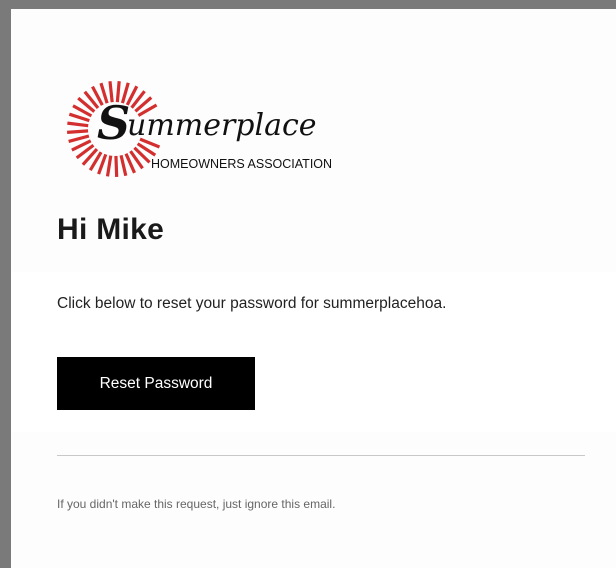 This screenshot has height=568, width=616. Describe the element at coordinates (156, 383) in the screenshot. I see `reset-password-button: Reset Password` at that location.